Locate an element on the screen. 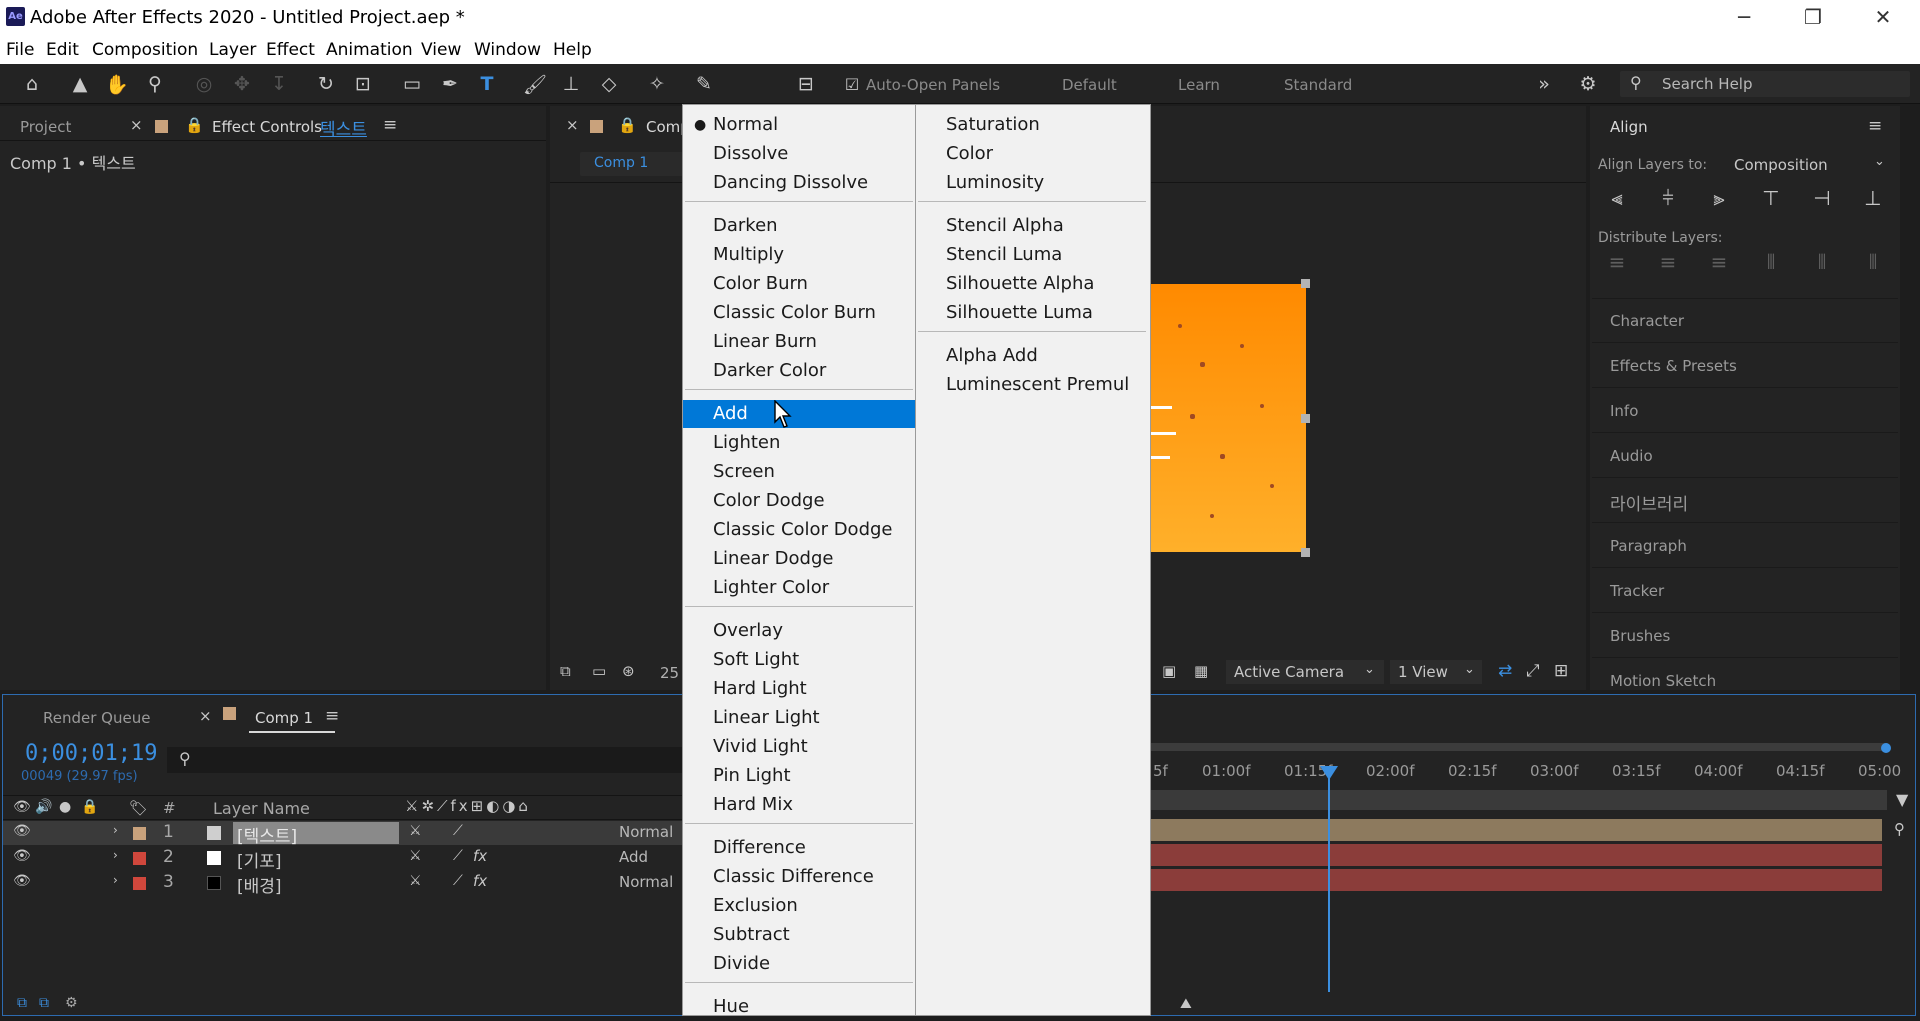 Image resolution: width=1920 pixels, height=1021 pixels. search-help-input: Search Help is located at coordinates (1707, 84).